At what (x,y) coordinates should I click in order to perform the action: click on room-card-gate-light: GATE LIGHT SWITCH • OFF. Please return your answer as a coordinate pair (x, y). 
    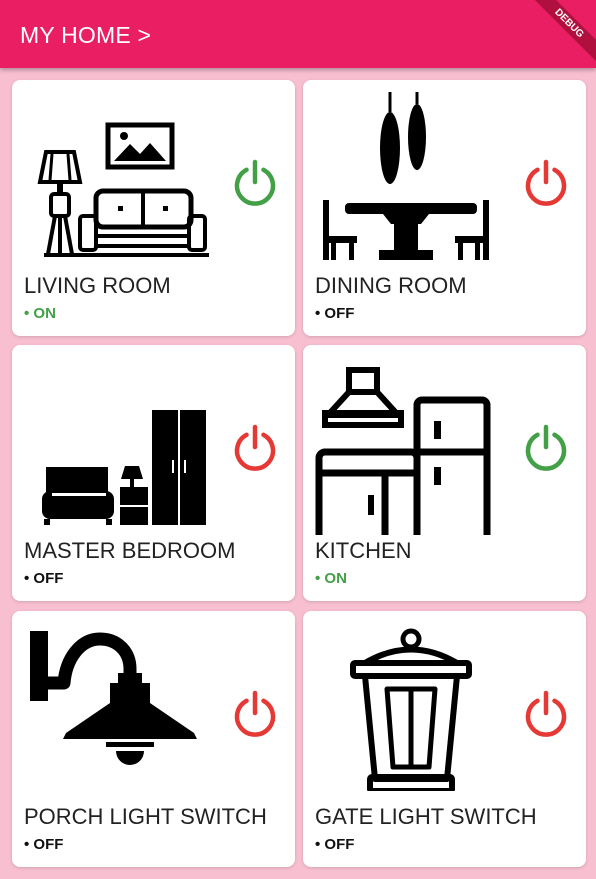
    Looking at the image, I should click on (444, 739).